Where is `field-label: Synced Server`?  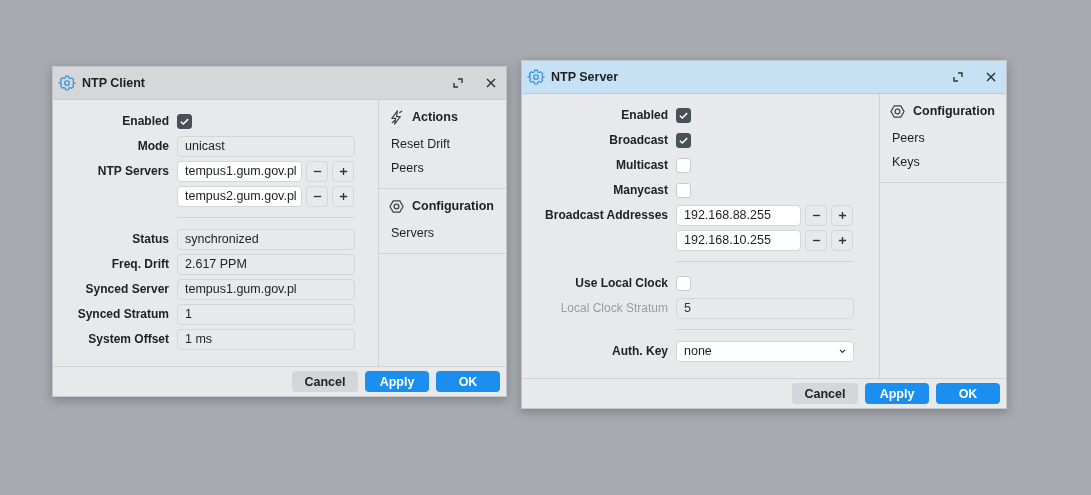
field-label: Synced Server is located at coordinates (126, 289).